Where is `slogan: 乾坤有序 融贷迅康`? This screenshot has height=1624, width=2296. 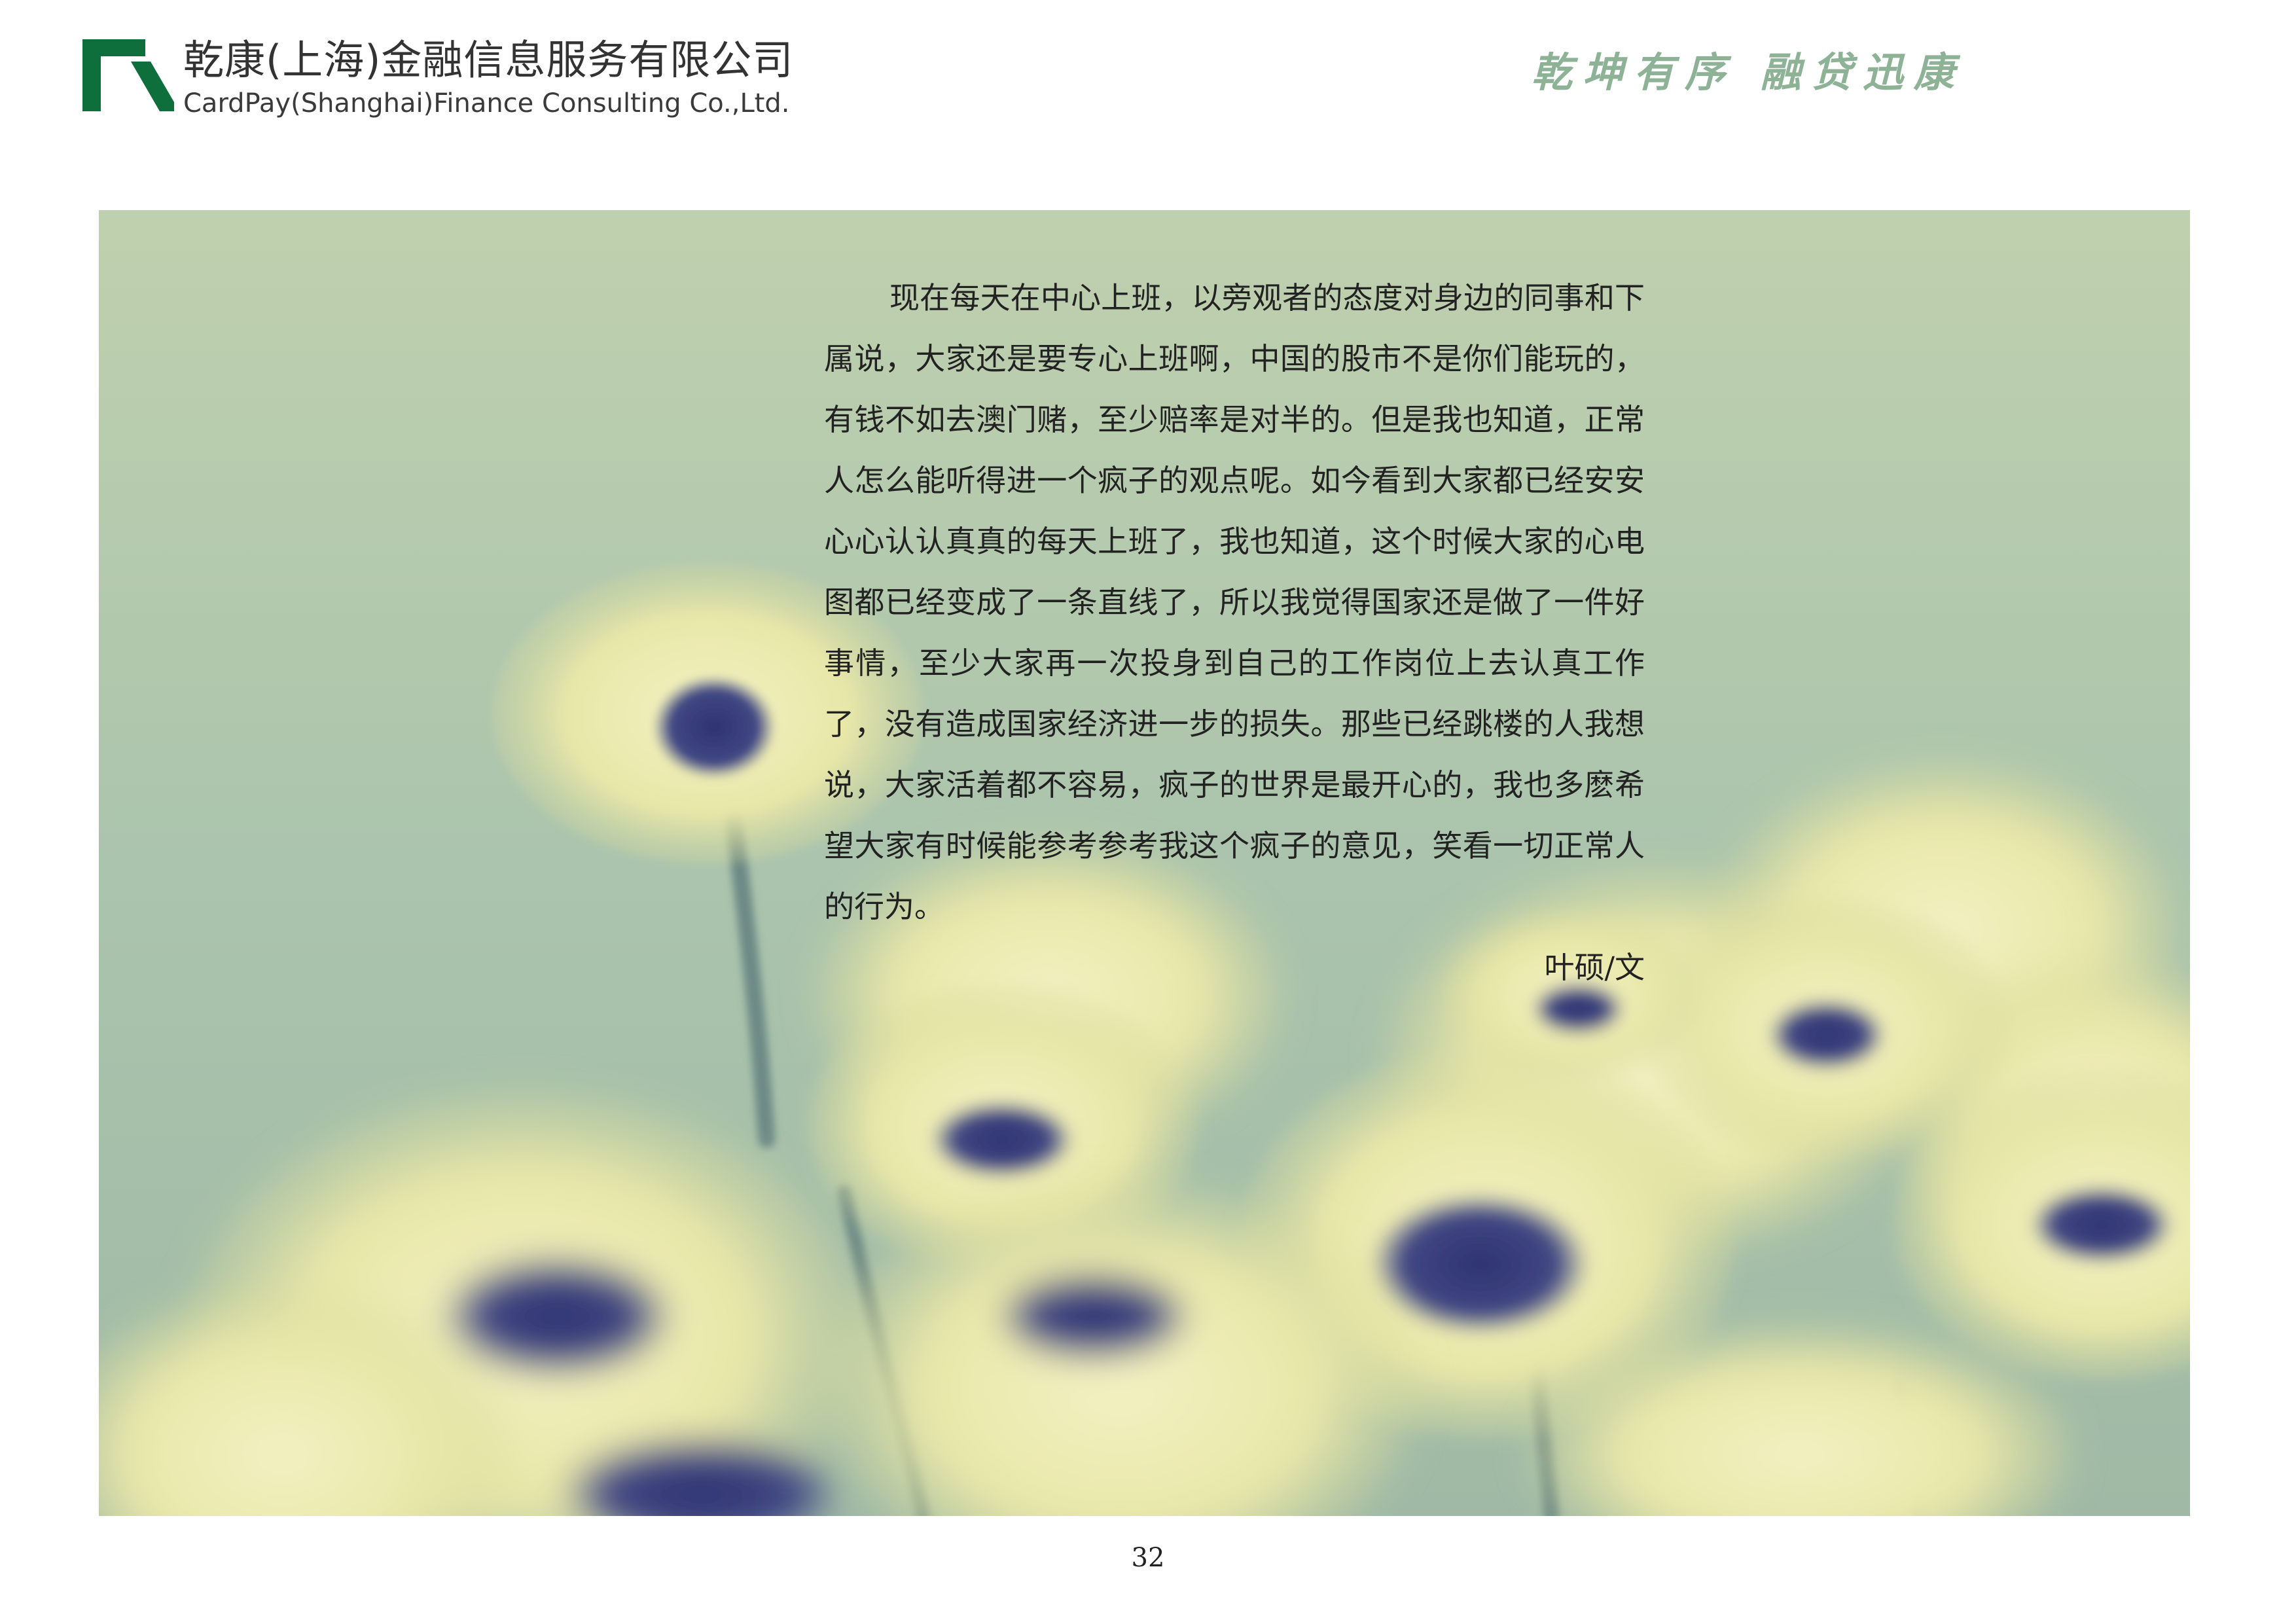
slogan: 乾坤有序 融贷迅康 is located at coordinates (1748, 72).